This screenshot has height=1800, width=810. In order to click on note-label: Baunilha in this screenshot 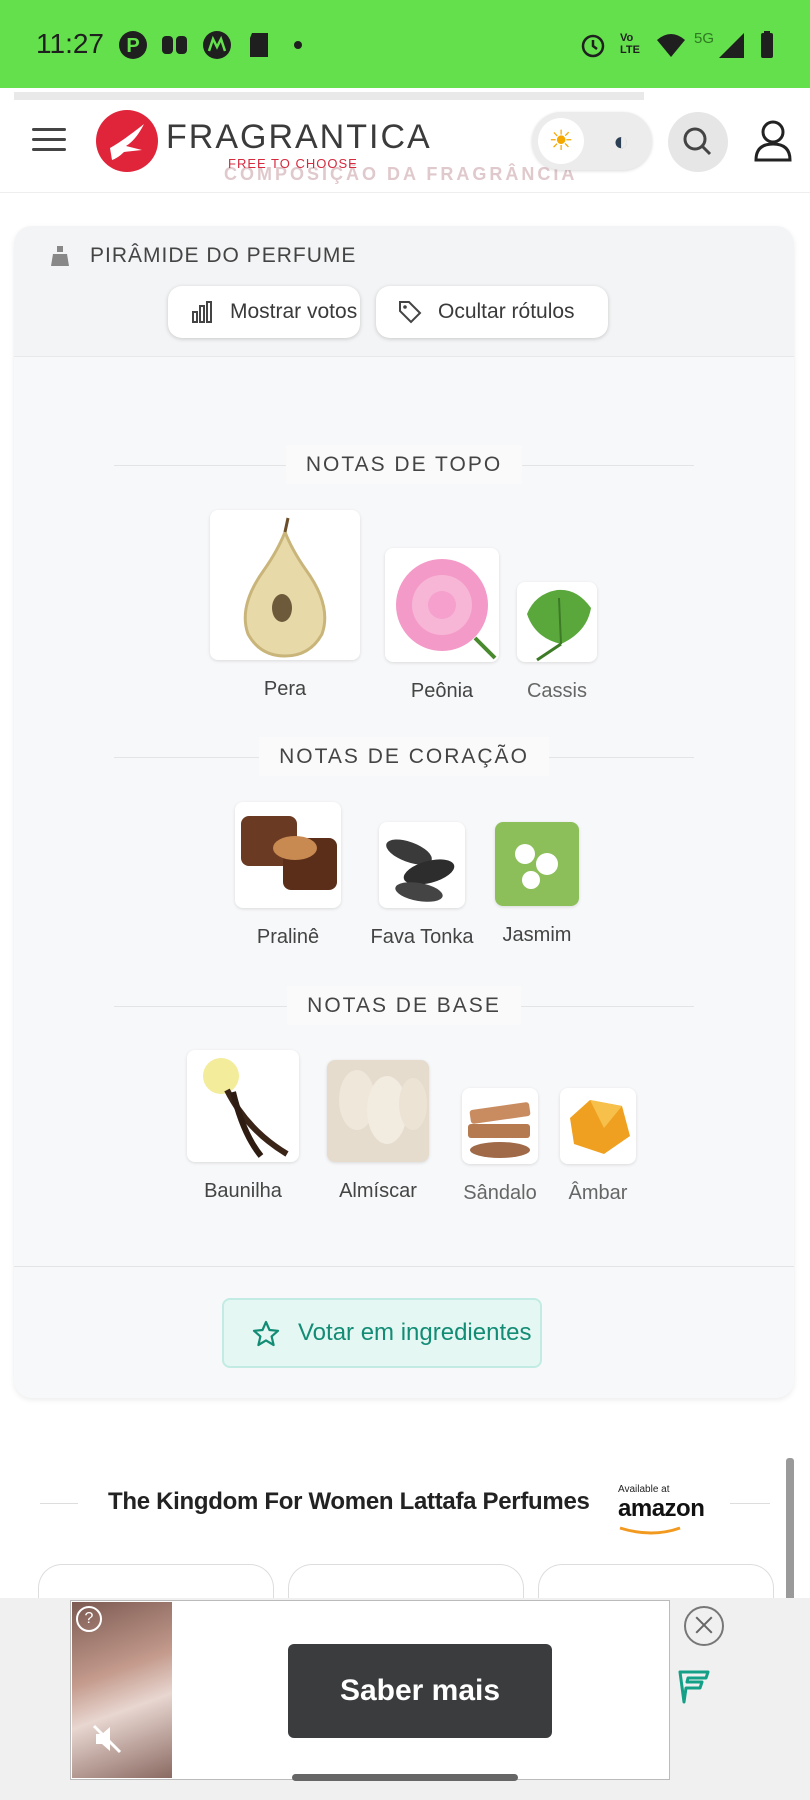, I will do `click(243, 1191)`.